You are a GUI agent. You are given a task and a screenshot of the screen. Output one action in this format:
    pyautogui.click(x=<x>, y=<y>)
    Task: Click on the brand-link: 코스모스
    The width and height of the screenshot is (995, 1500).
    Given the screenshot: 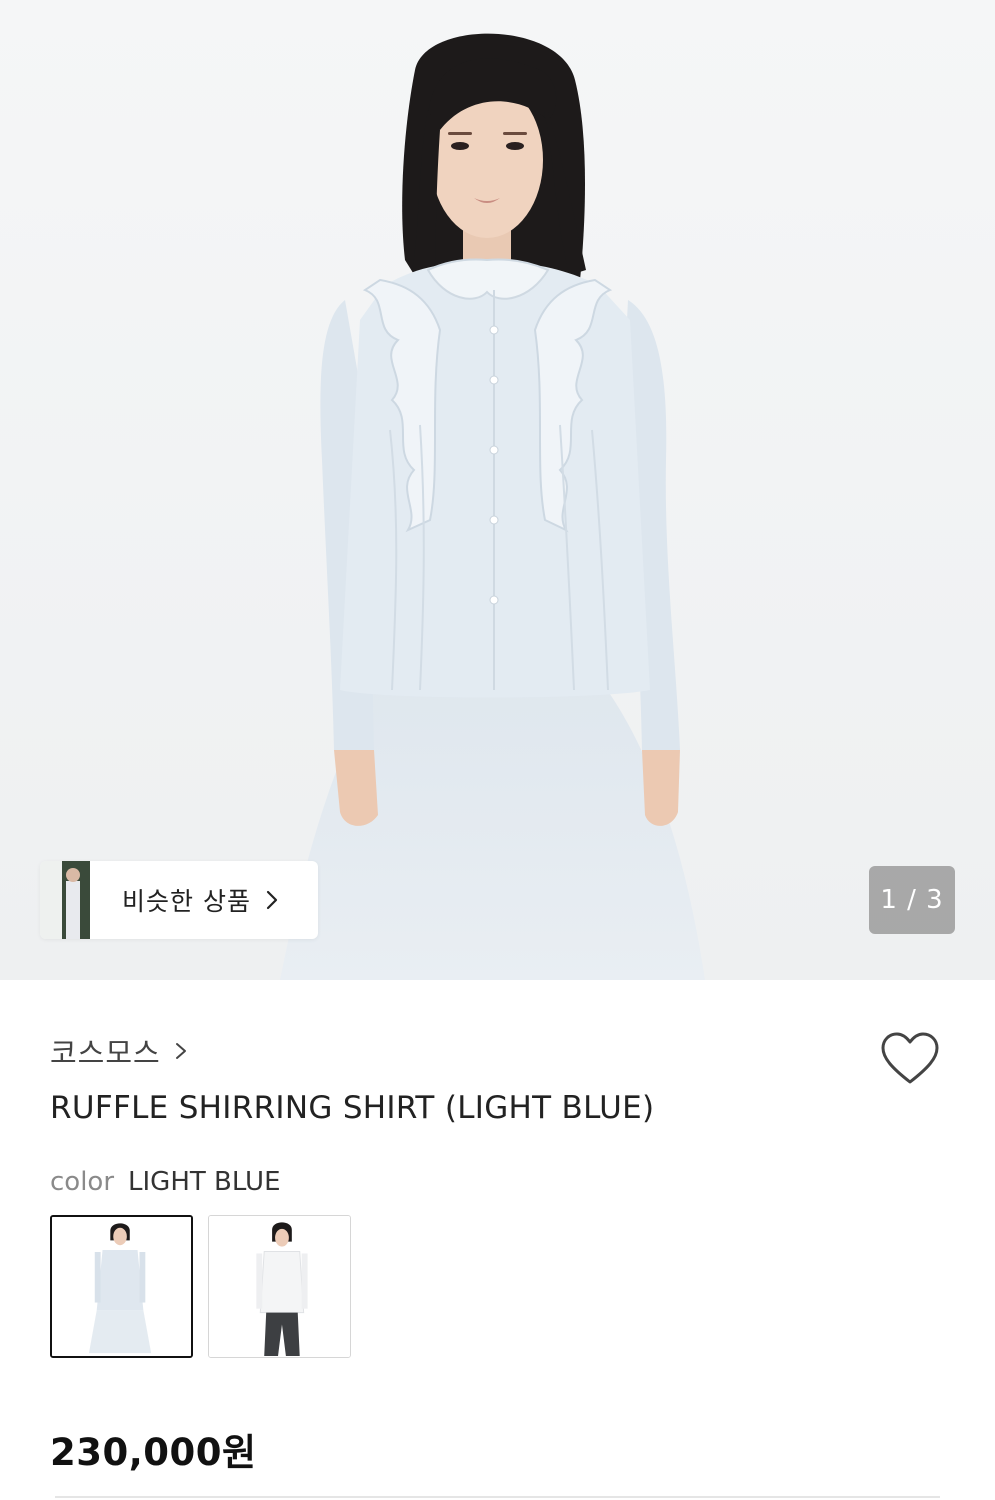 What is the action you would take?
    pyautogui.click(x=118, y=1051)
    